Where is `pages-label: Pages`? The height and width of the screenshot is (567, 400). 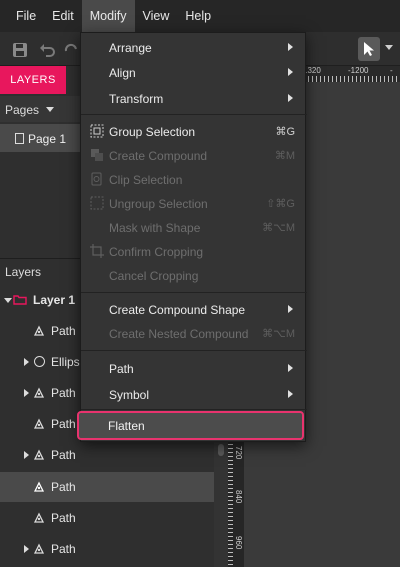
pages-label: Pages is located at coordinates (22, 110).